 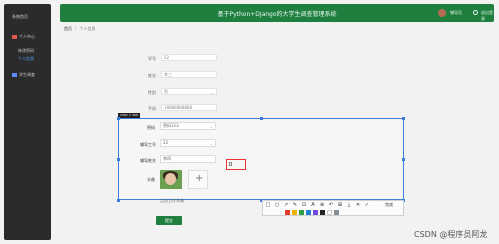 What do you see at coordinates (331, 205) in the screenshot?
I see `undo-icon: ↶` at bounding box center [331, 205].